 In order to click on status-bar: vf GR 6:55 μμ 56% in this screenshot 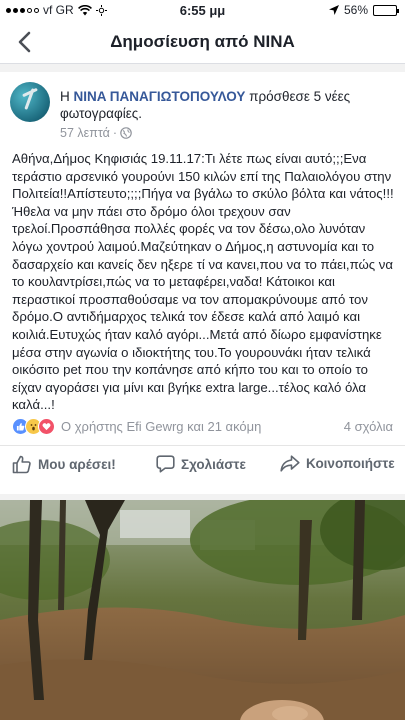, I will do `click(202, 10)`.